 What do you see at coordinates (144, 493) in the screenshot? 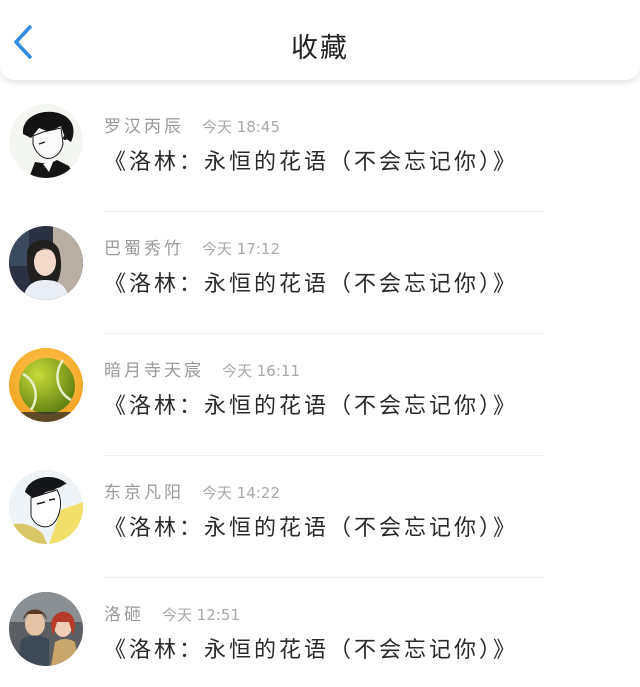
I see `user-name: 东京凡阳` at bounding box center [144, 493].